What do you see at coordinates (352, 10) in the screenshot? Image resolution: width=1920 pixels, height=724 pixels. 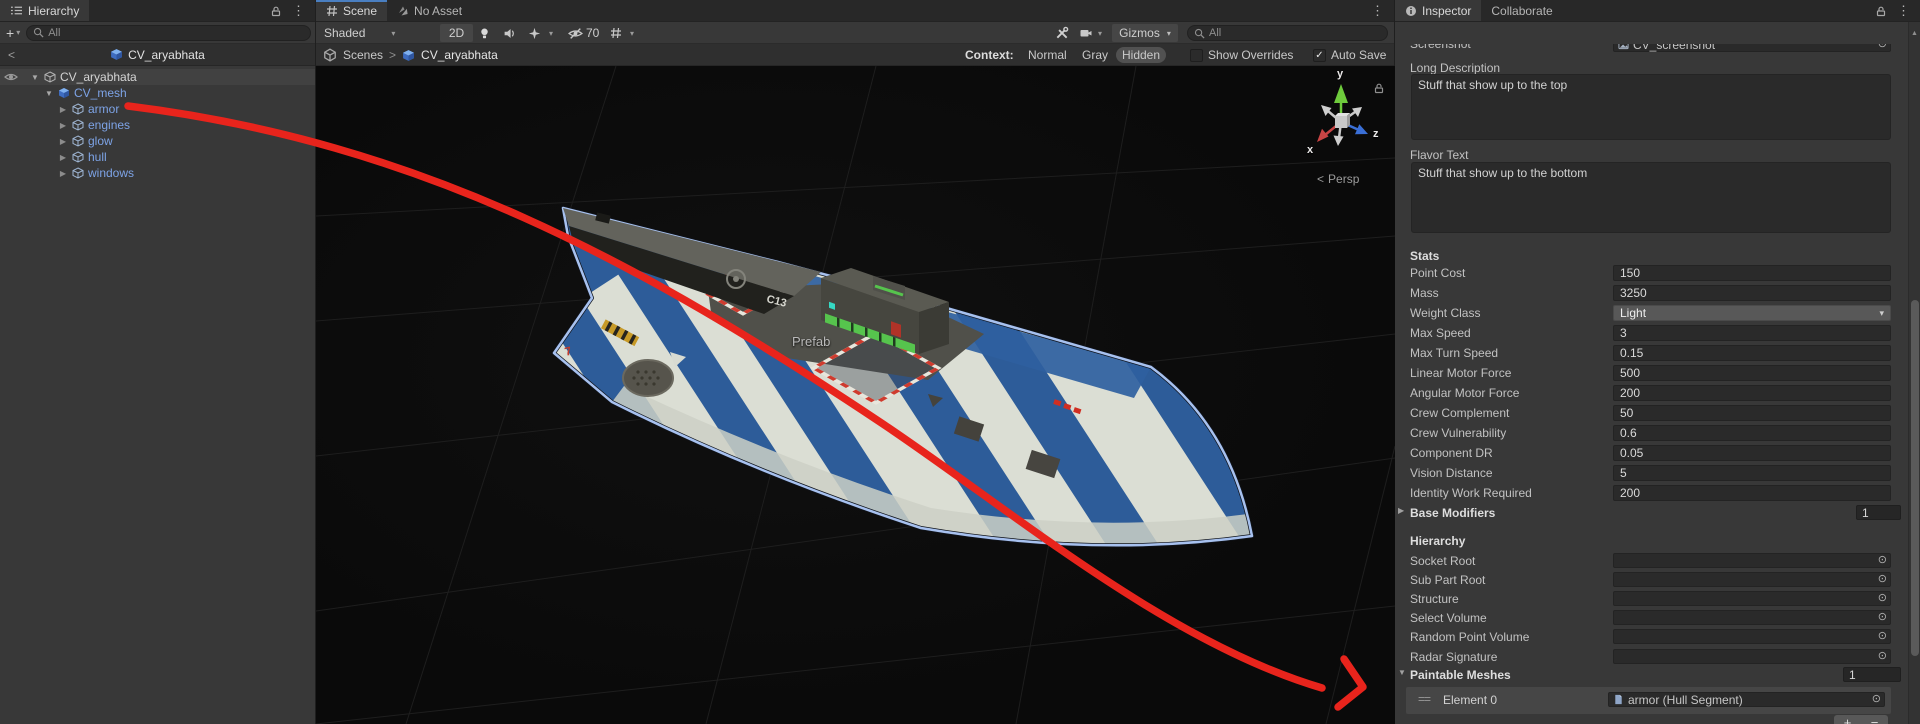 I see `tab-scene: Scene` at bounding box center [352, 10].